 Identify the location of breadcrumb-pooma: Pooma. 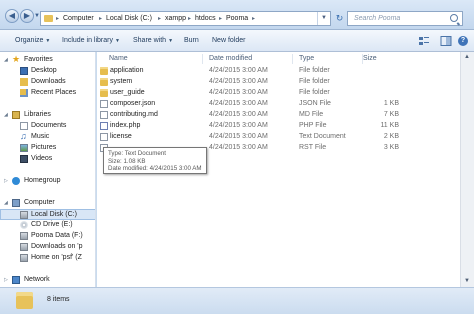
(237, 18).